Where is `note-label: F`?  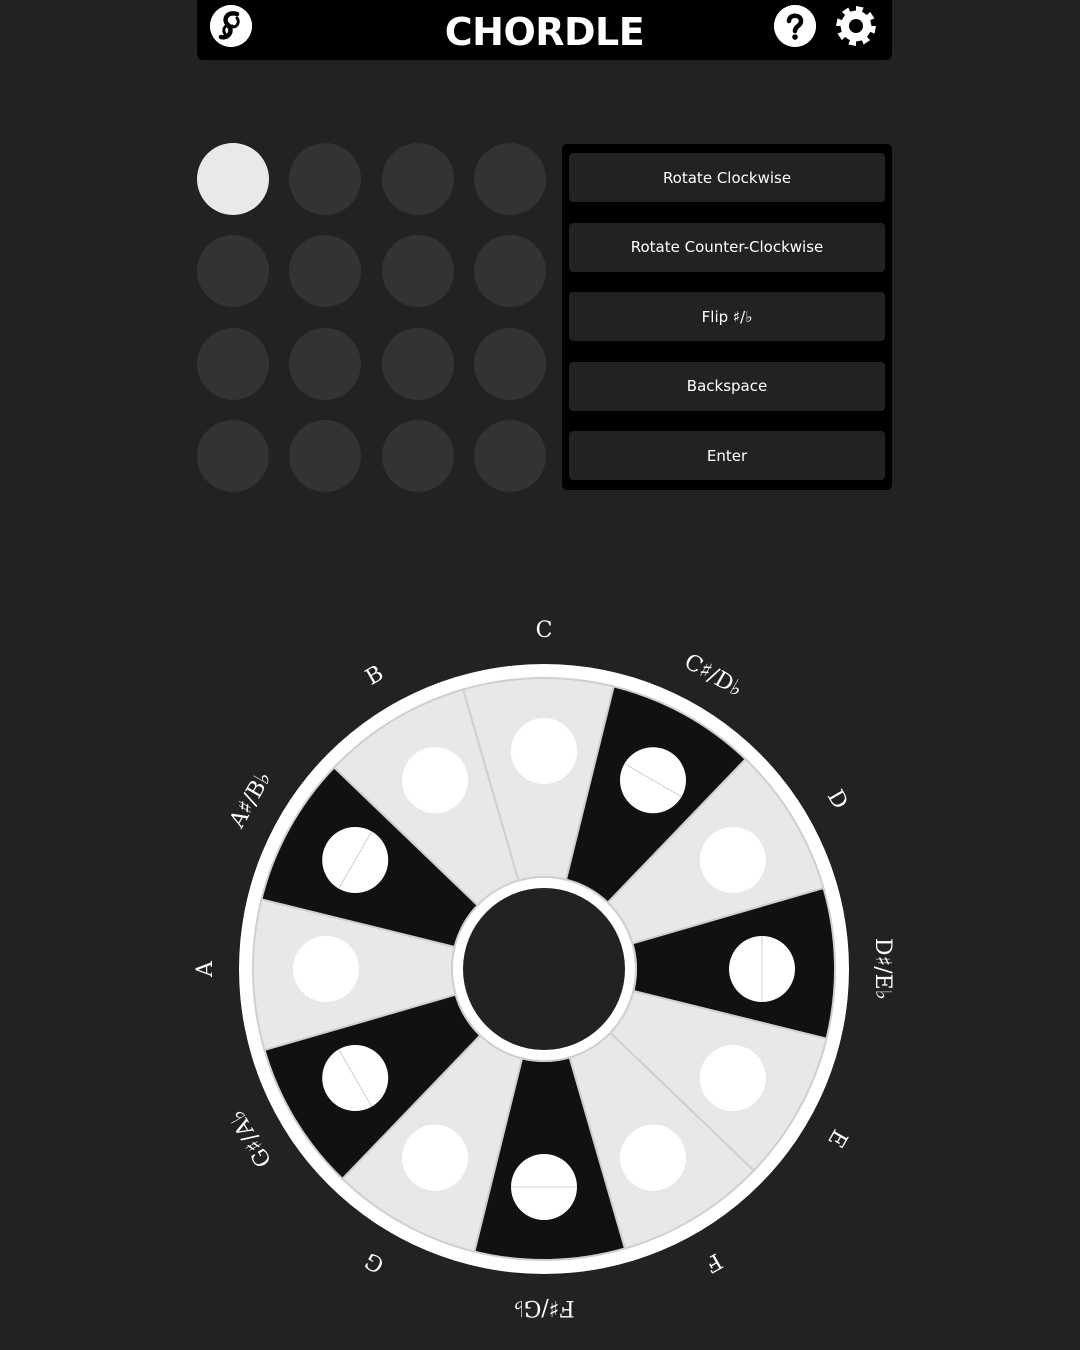 note-label: F is located at coordinates (713, 1262).